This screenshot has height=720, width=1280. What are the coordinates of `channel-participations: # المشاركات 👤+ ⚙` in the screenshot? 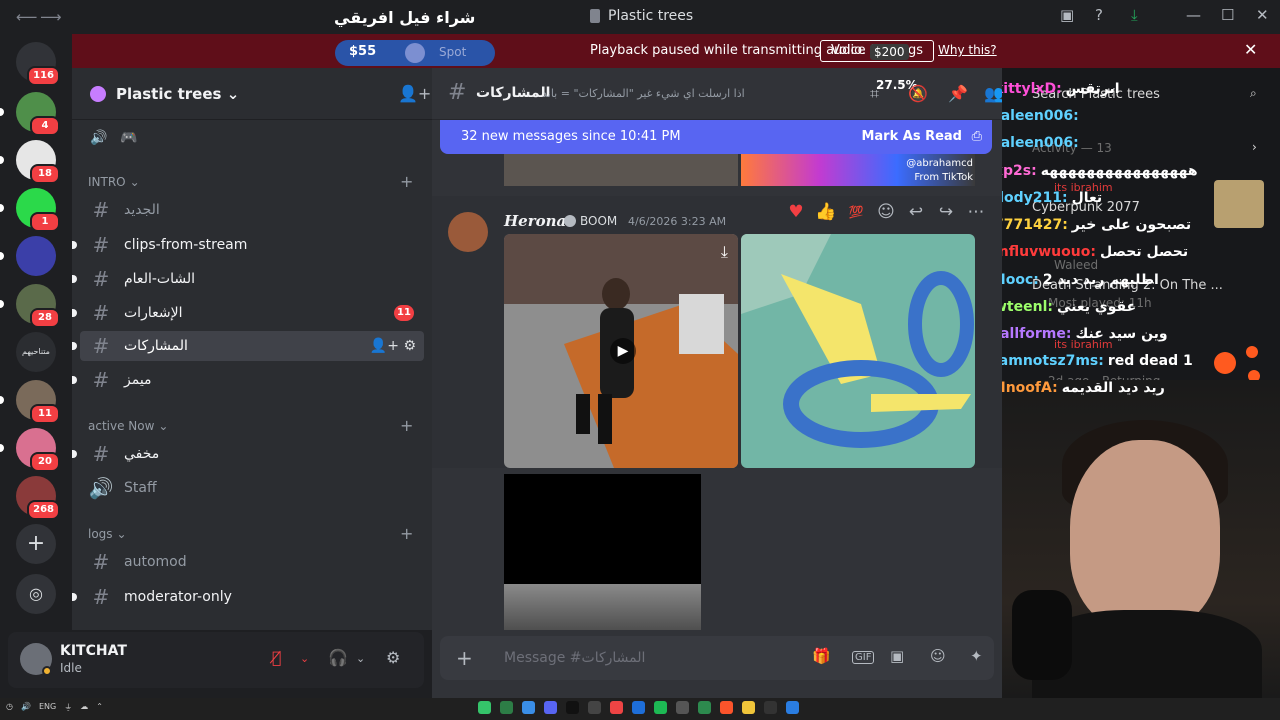 It's located at (248, 346).